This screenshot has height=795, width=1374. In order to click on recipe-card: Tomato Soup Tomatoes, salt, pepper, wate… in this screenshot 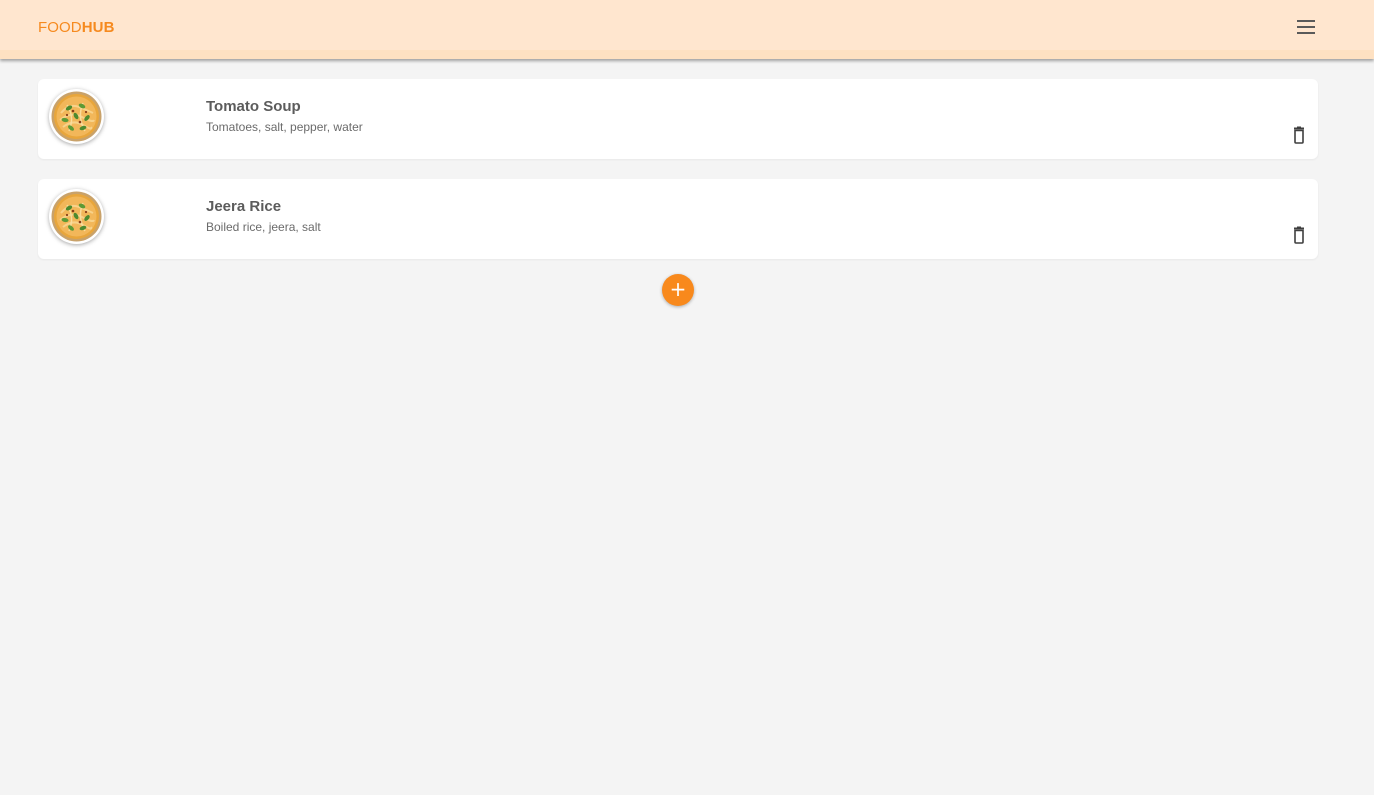, I will do `click(678, 119)`.